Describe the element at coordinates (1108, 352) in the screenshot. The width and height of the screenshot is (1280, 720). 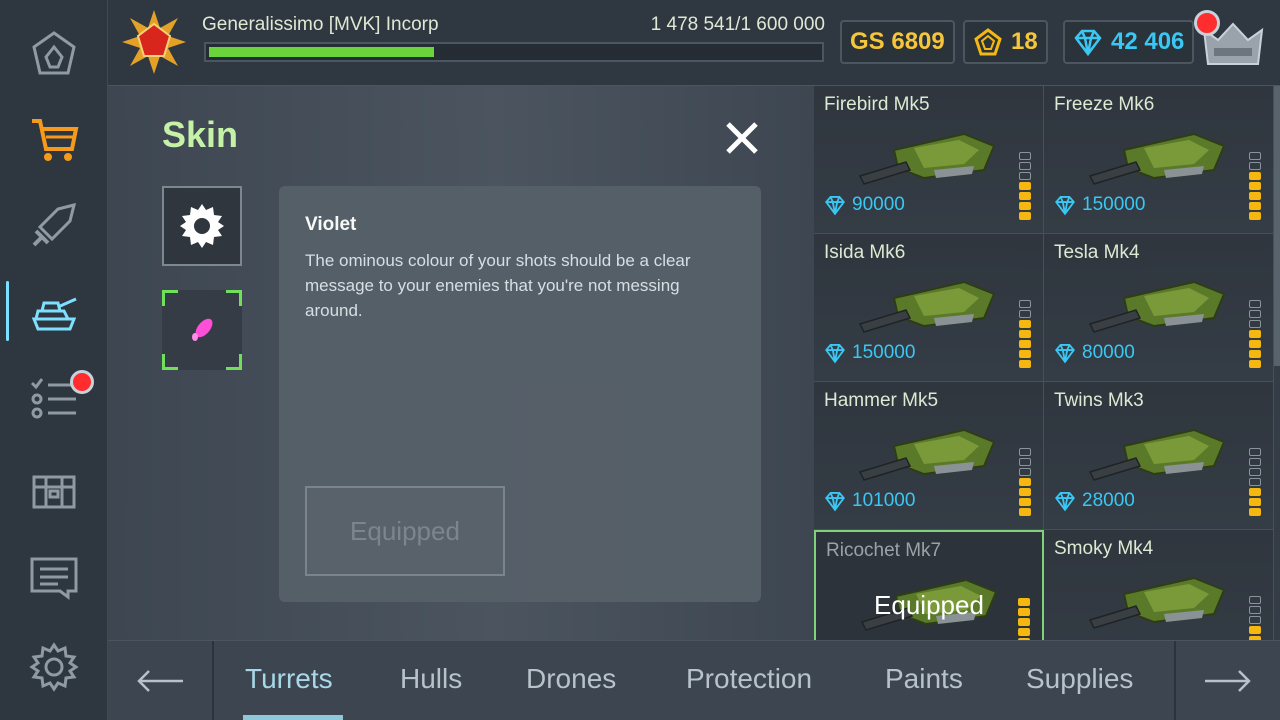
I see `item-price-value: 80000` at that location.